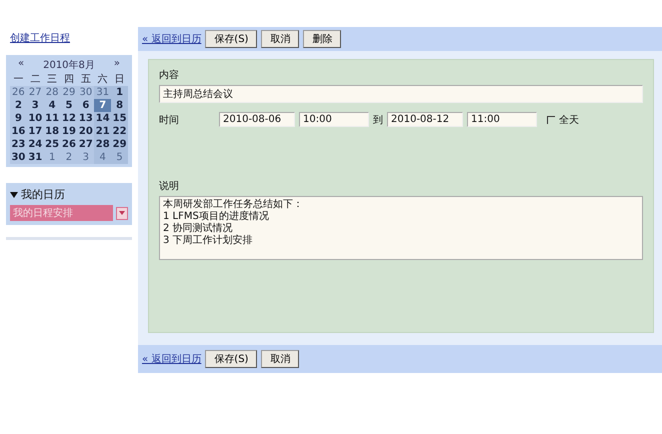 This screenshot has height=434, width=662. I want to click on calendar-day: 10, so click(35, 118).